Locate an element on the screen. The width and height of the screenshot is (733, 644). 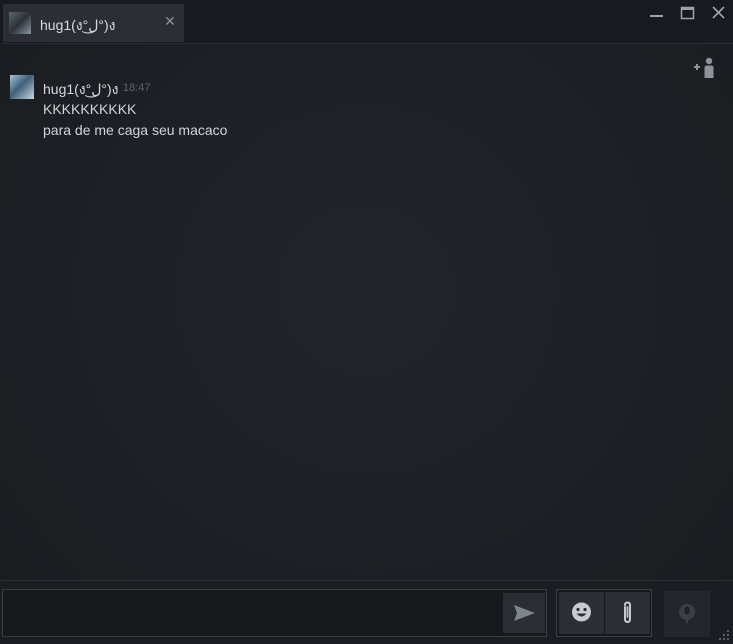
emoji-button is located at coordinates (581, 613).